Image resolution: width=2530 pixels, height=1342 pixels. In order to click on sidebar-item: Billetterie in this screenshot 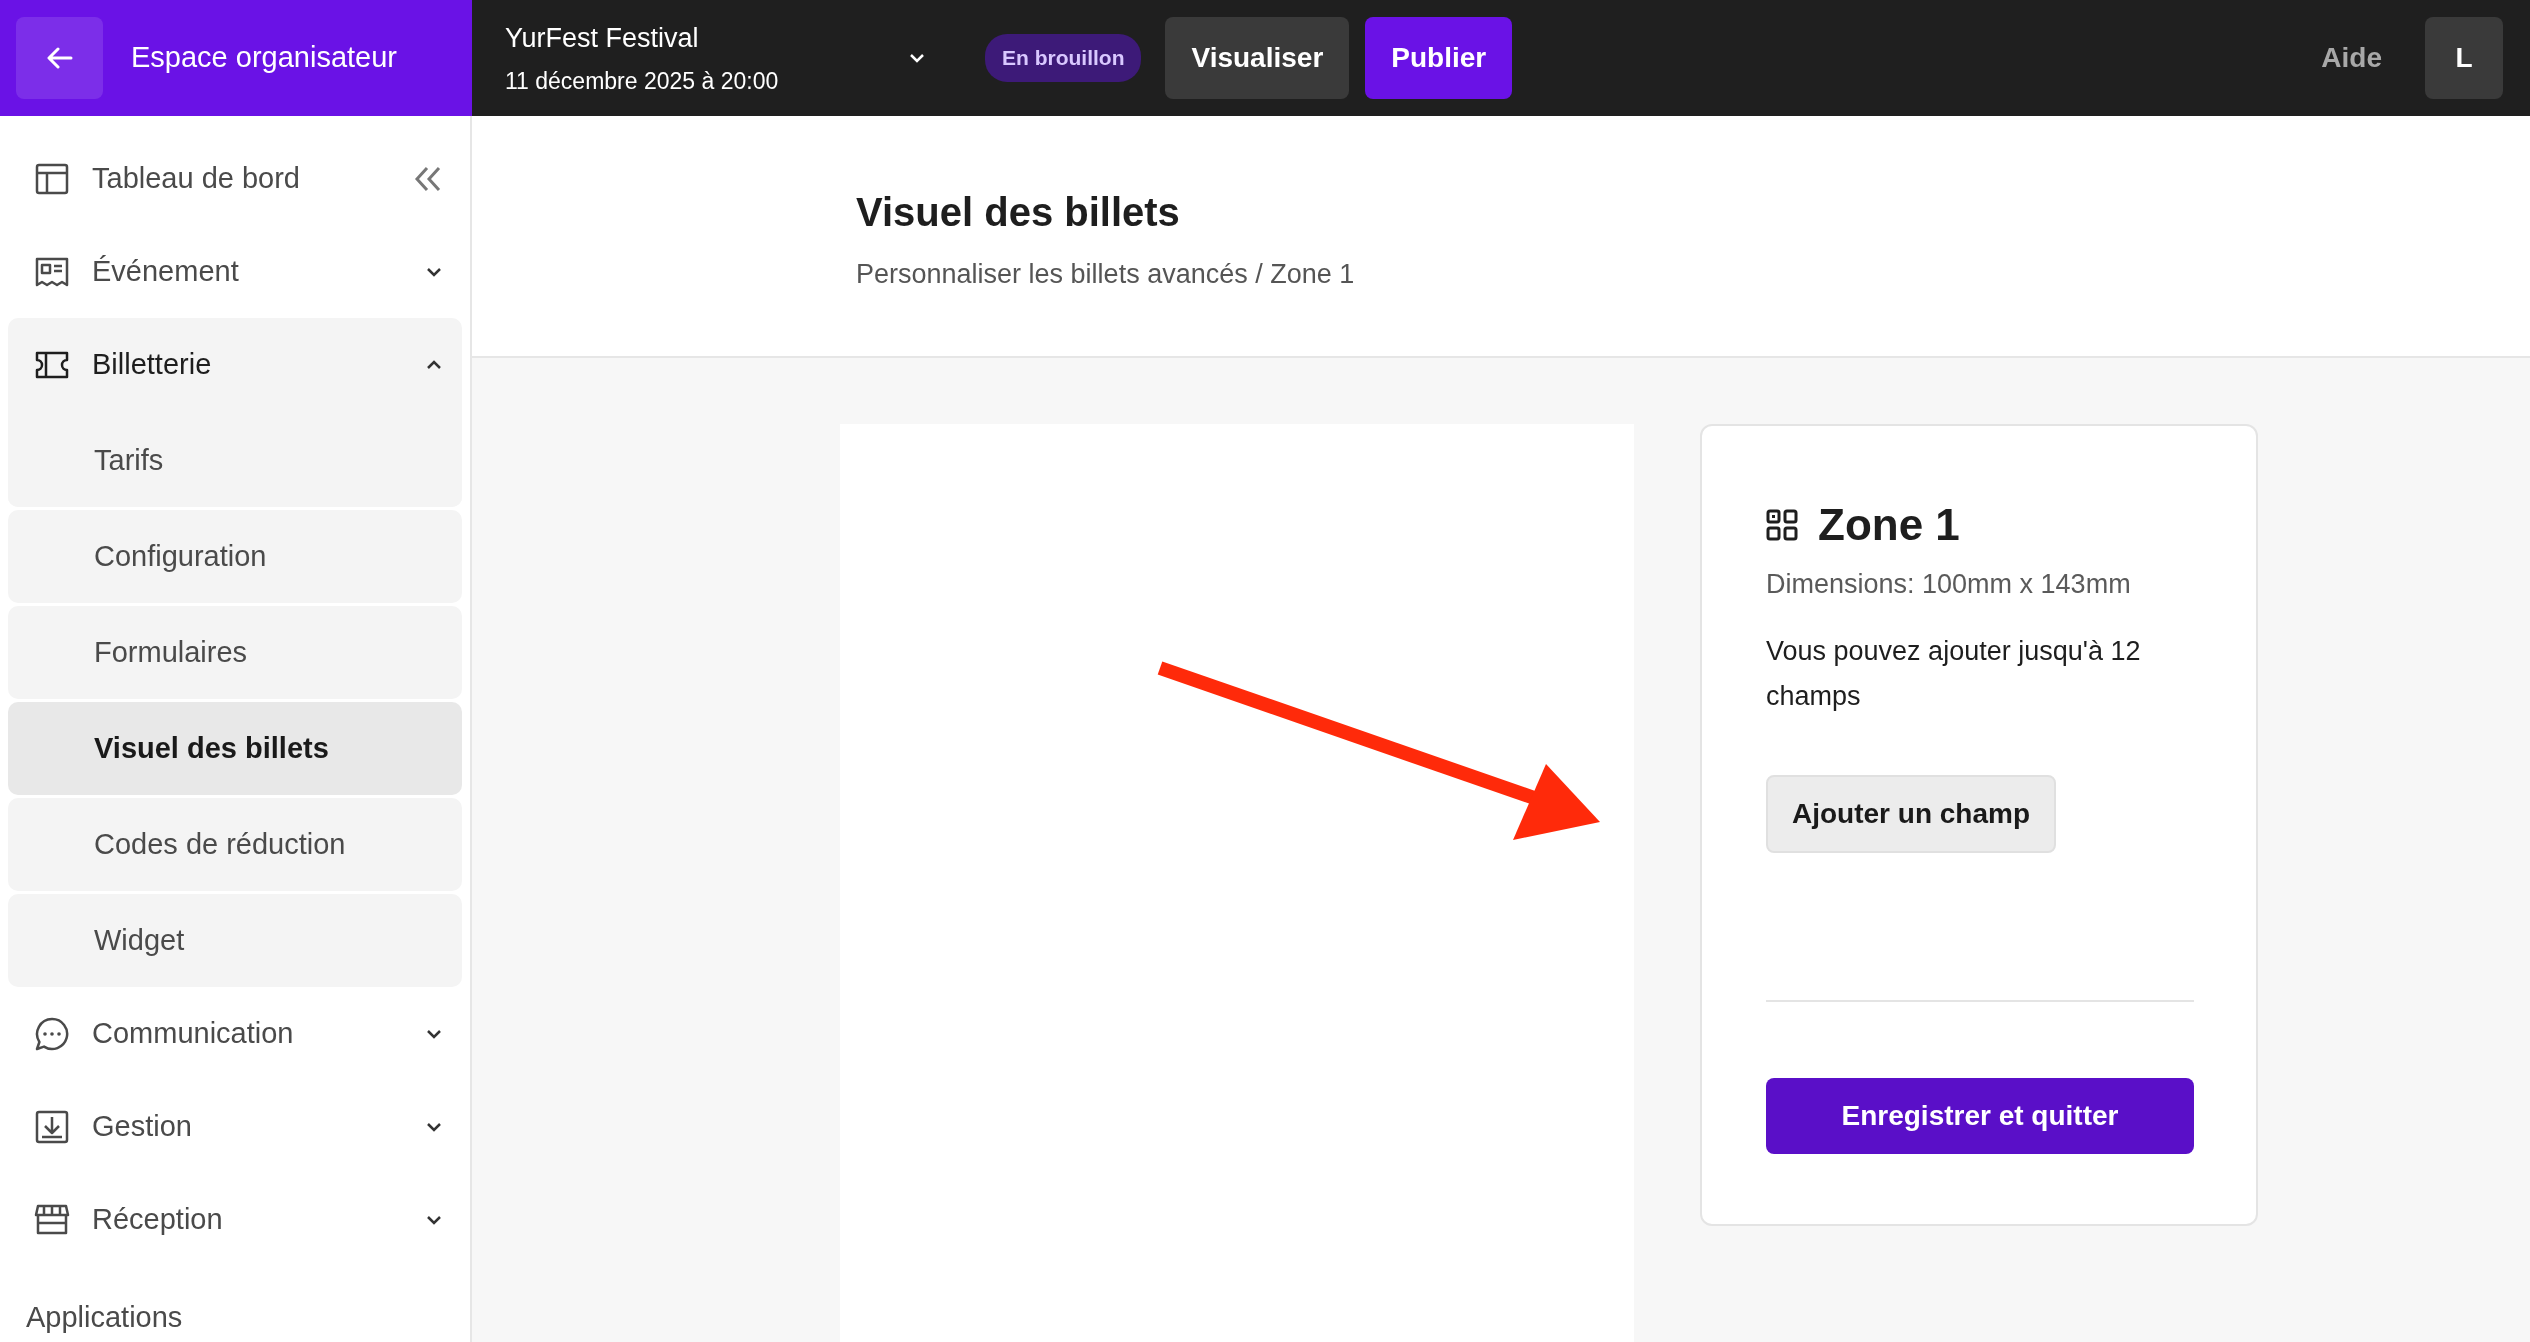, I will do `click(235, 364)`.